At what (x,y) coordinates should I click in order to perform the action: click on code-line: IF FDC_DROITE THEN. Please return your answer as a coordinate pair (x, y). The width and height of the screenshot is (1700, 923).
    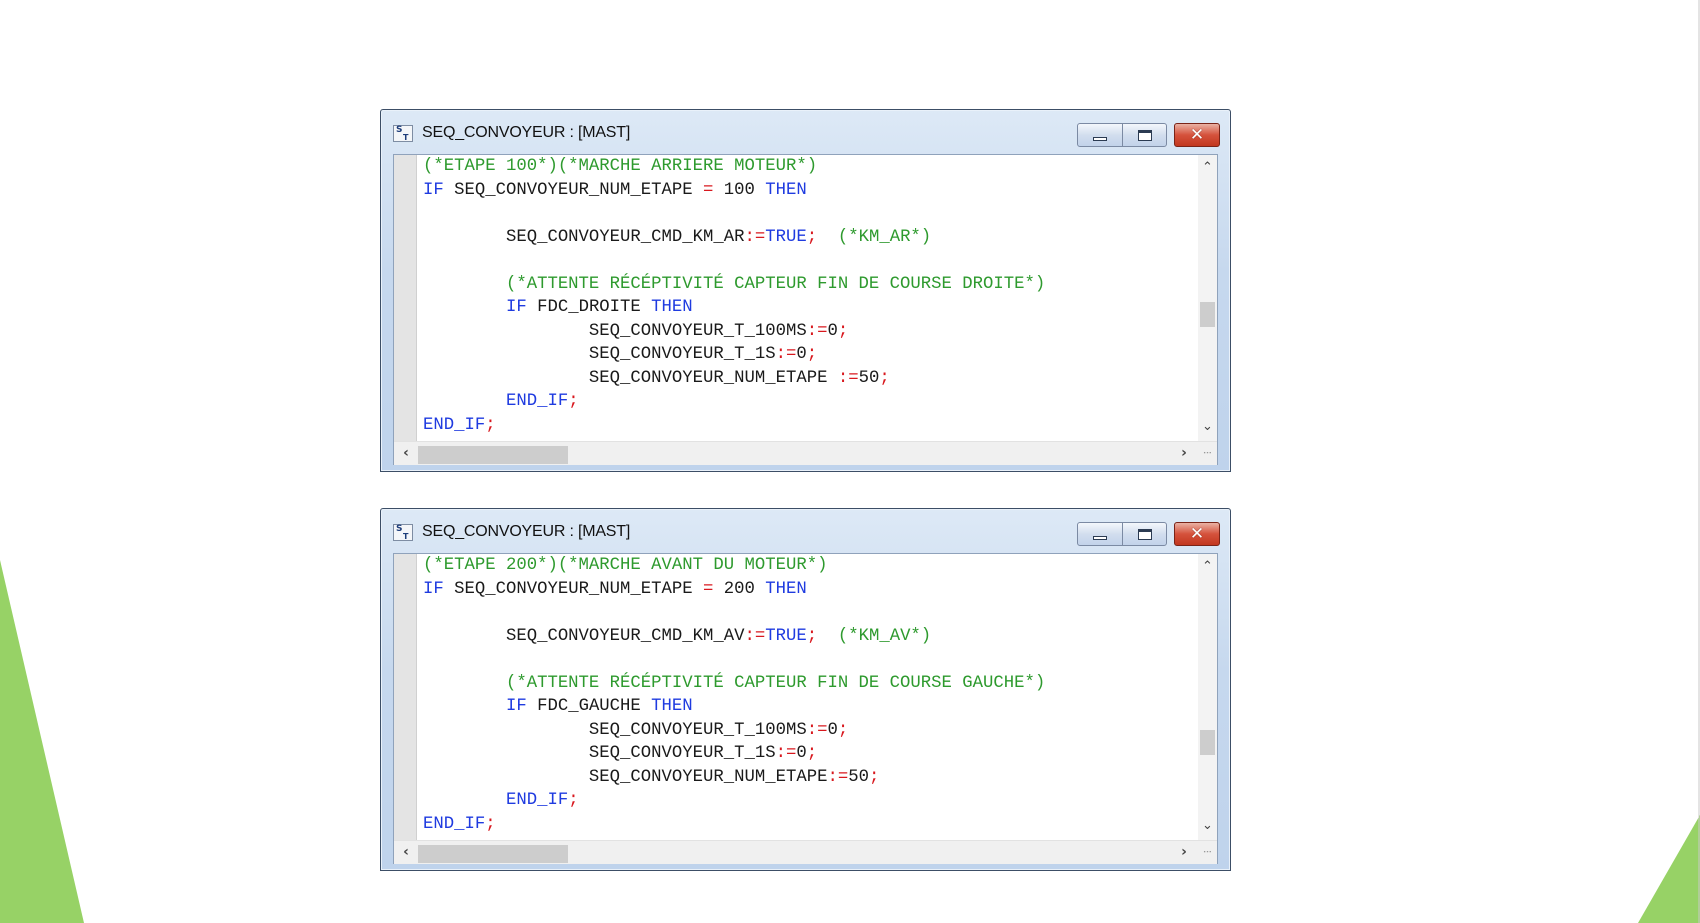
    Looking at the image, I should click on (807, 308).